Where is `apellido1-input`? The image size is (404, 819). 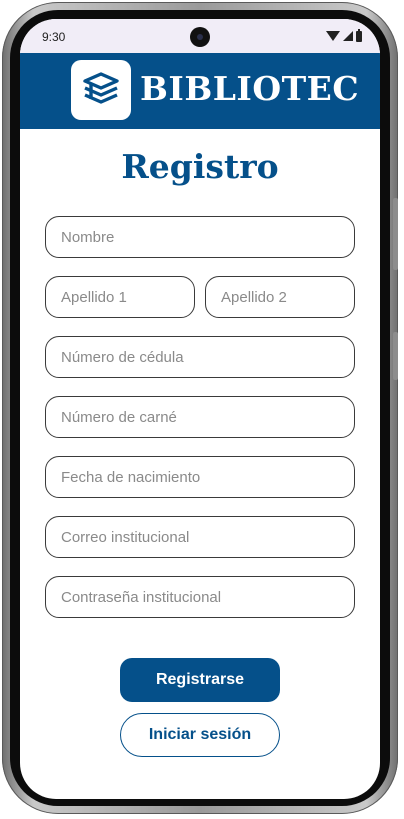 apellido1-input is located at coordinates (120, 297).